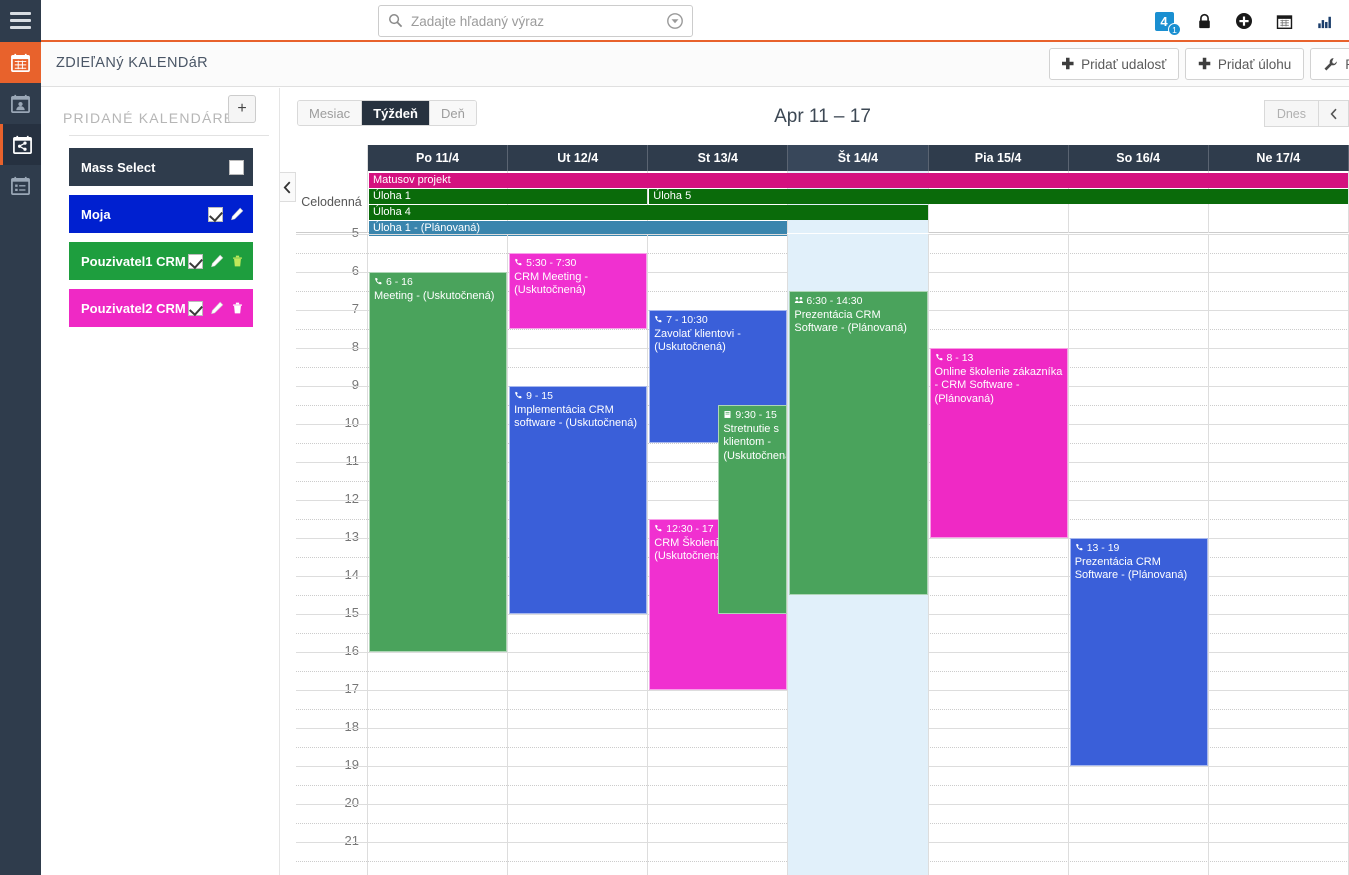  Describe the element at coordinates (1167, 23) in the screenshot. I see `notifications-badge: 4 1` at that location.